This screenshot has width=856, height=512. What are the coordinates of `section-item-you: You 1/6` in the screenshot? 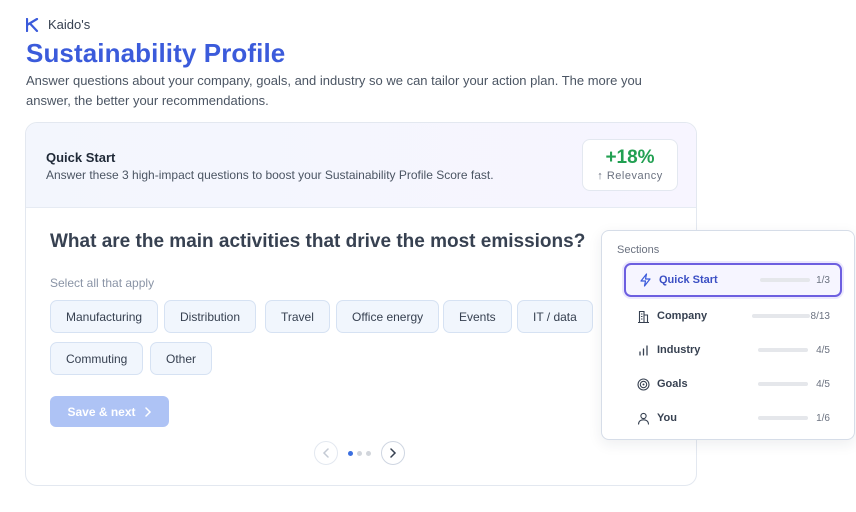 It's located at (732, 418).